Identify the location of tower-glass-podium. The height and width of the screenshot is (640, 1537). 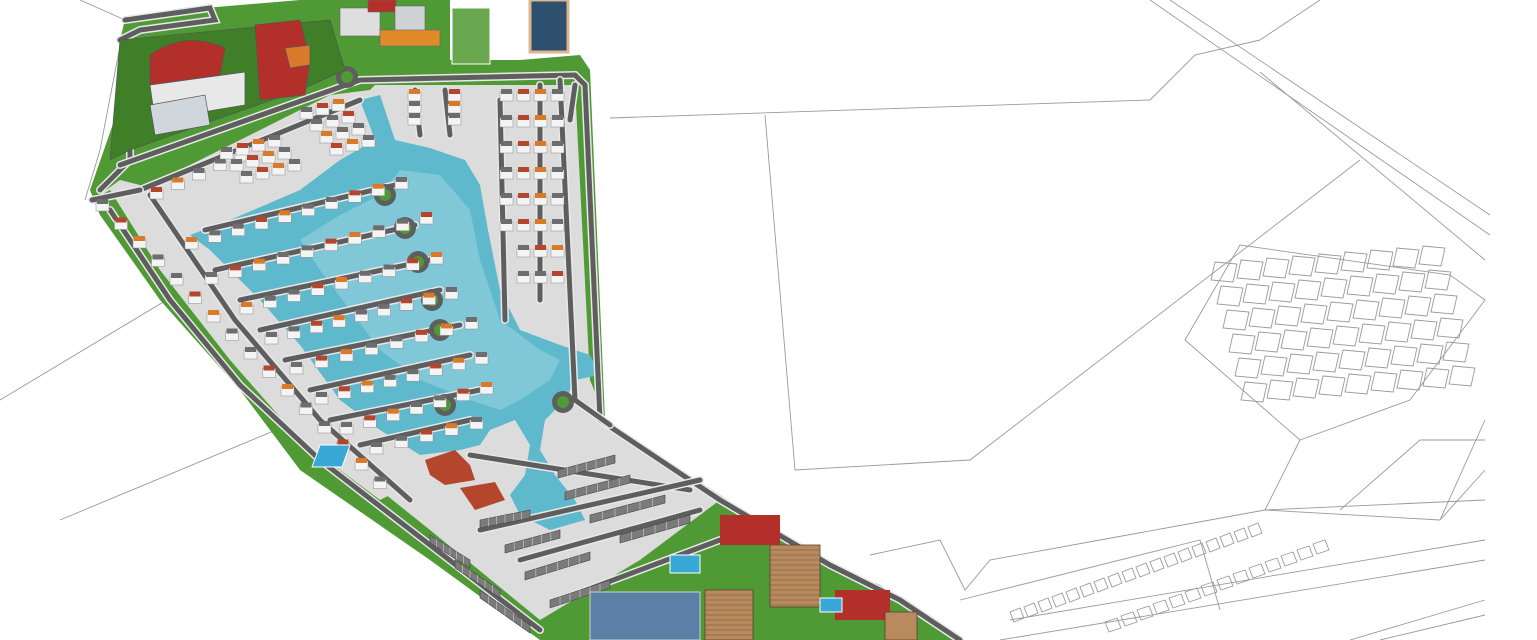
(645, 615).